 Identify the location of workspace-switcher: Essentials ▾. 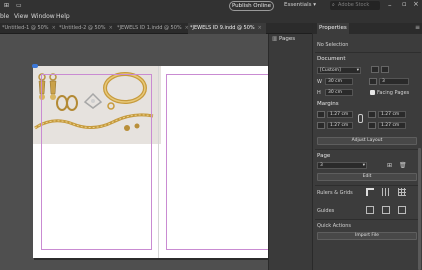
(300, 5).